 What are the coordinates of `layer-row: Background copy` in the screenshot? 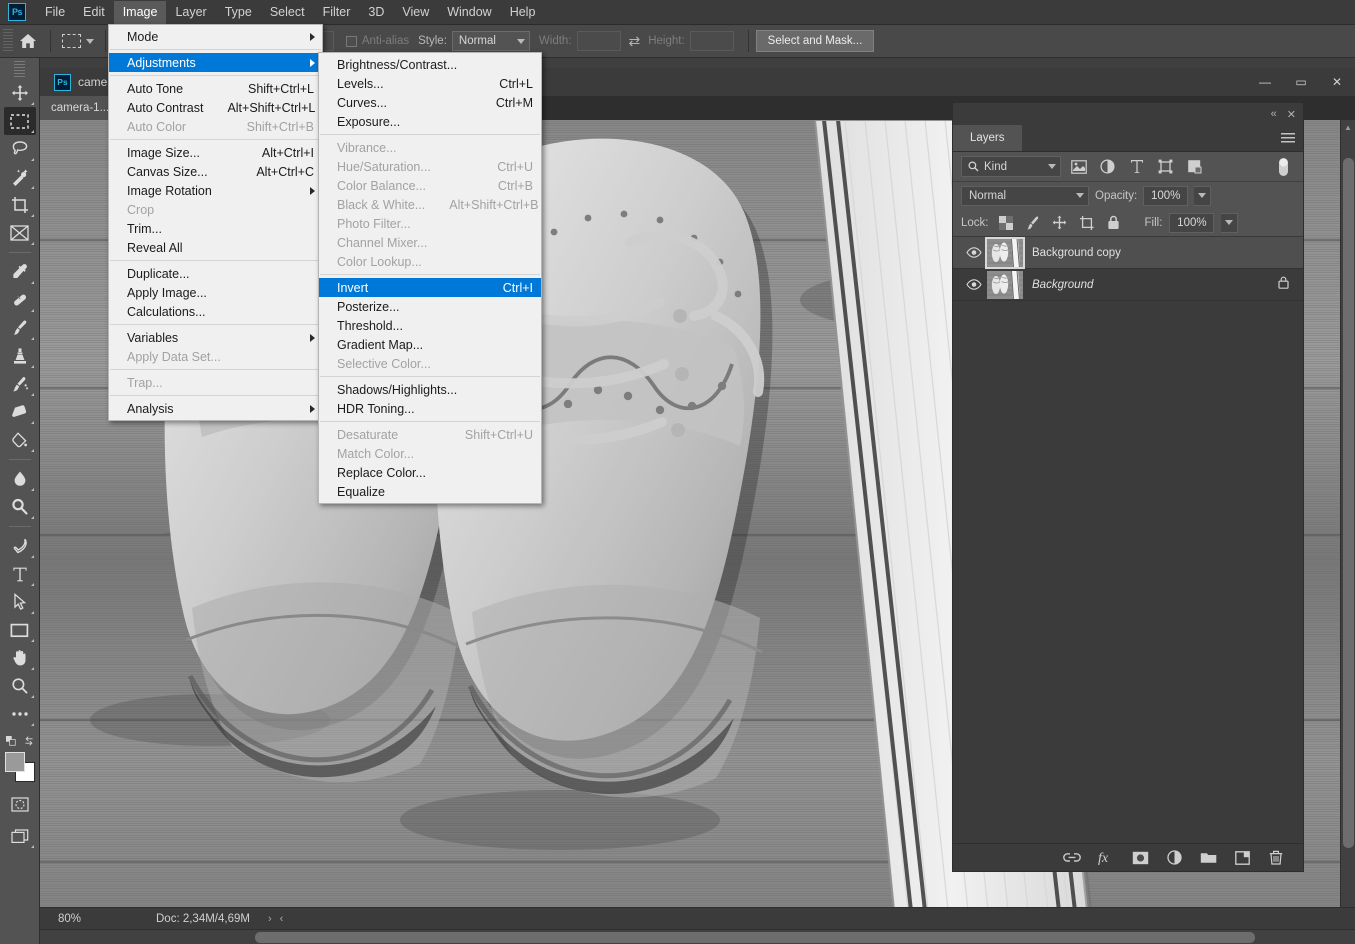 It's located at (1128, 252).